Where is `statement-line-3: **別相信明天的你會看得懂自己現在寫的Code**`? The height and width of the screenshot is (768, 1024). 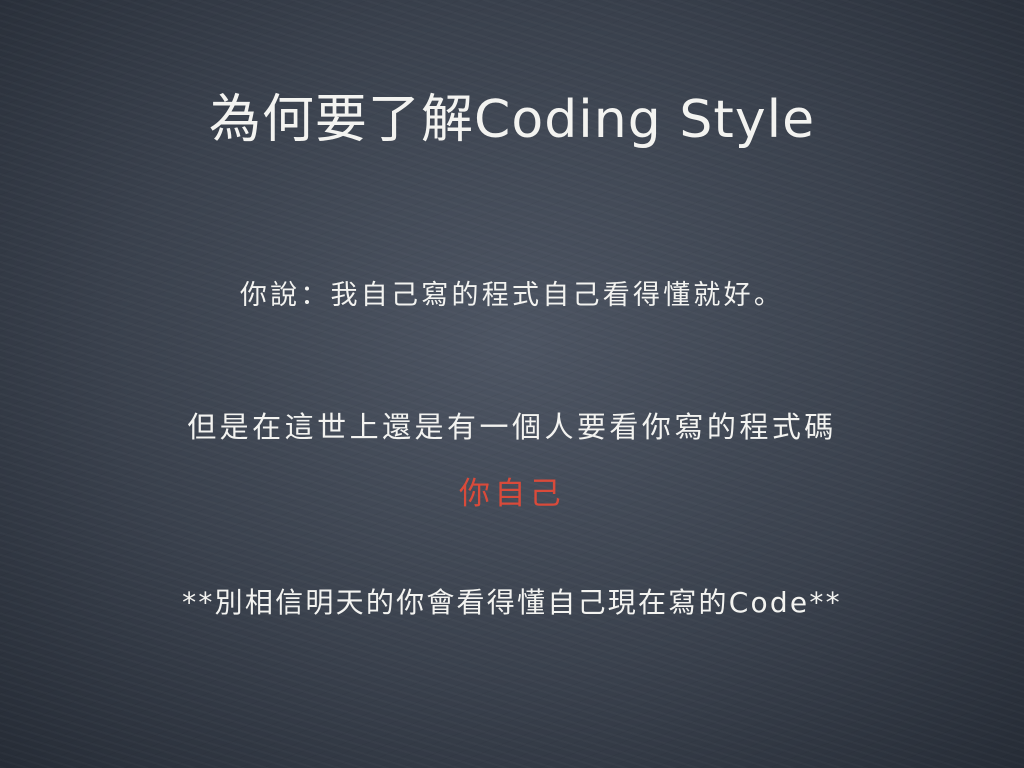
statement-line-3: **別相信明天的你會看得懂自己現在寫的Code** is located at coordinates (512, 602).